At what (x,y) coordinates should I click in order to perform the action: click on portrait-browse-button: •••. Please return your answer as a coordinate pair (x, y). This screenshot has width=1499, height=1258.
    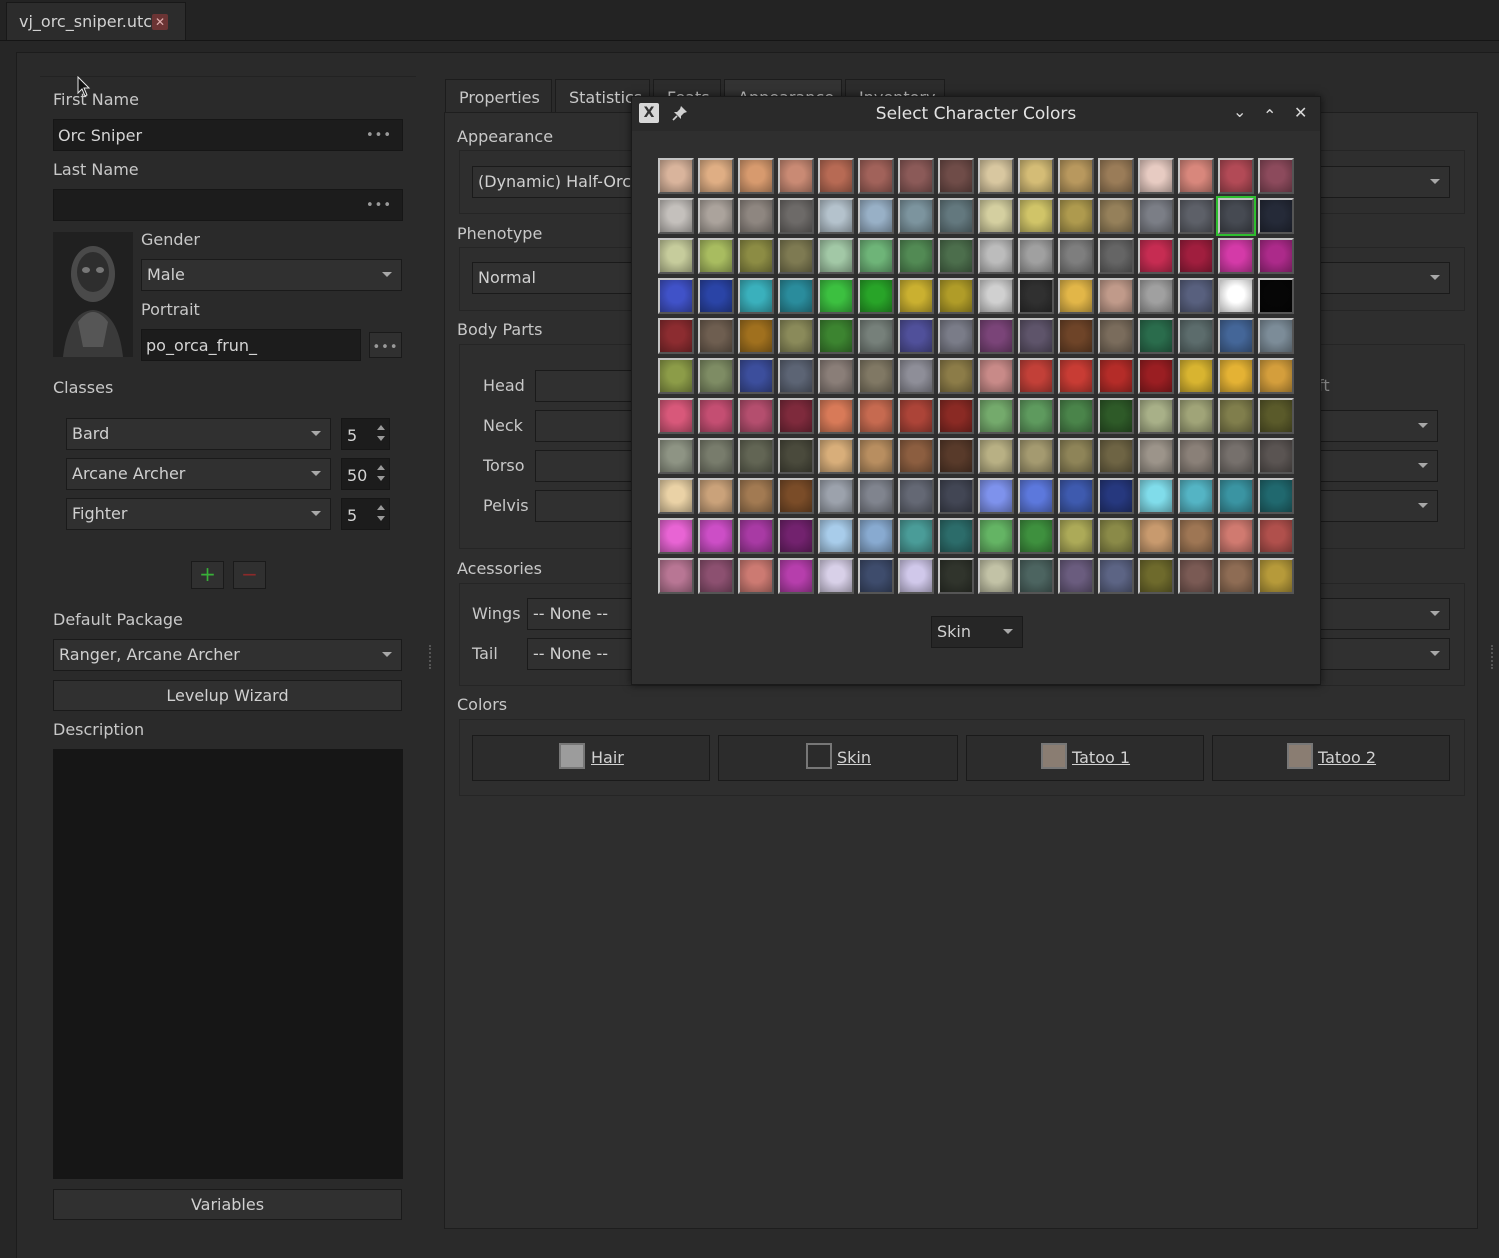
    Looking at the image, I should click on (385, 345).